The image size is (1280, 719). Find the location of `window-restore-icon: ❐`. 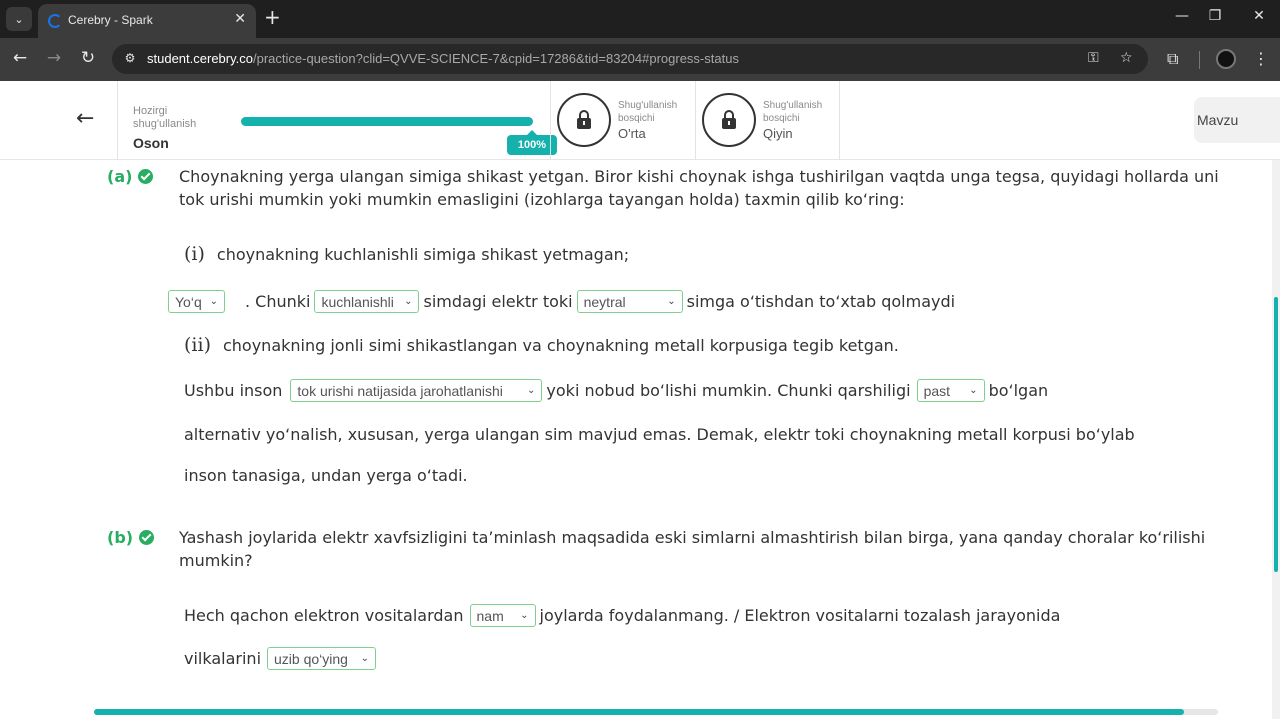

window-restore-icon: ❐ is located at coordinates (1215, 16).